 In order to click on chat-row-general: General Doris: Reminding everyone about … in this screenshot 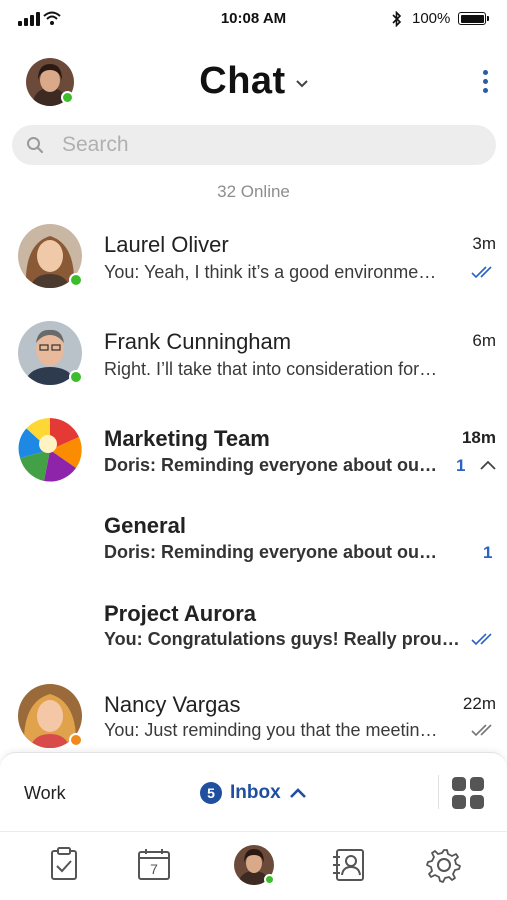, I will do `click(253, 543)`.